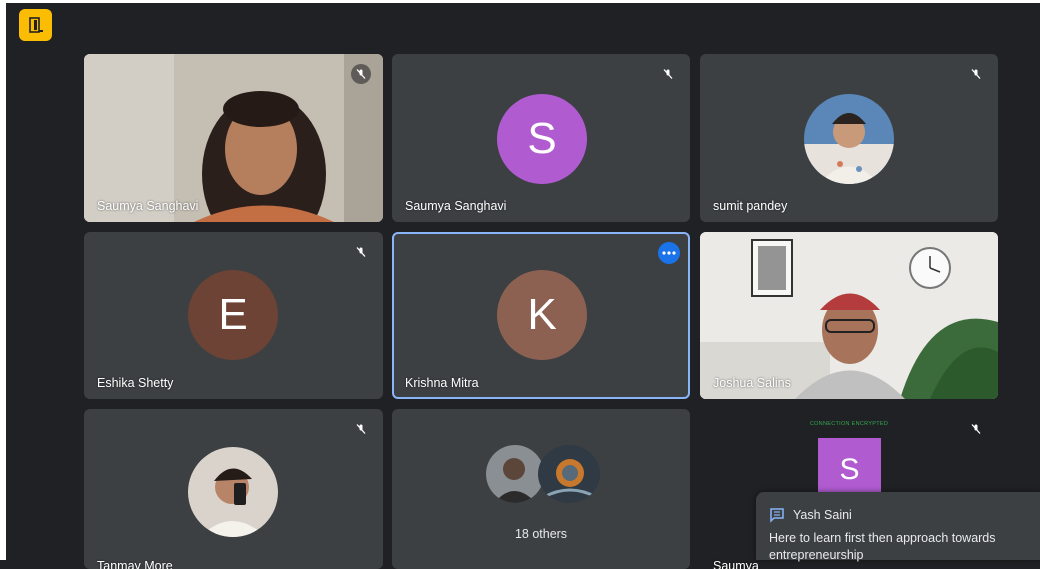 The width and height of the screenshot is (1040, 569). I want to click on participant-name: Saumya, so click(736, 564).